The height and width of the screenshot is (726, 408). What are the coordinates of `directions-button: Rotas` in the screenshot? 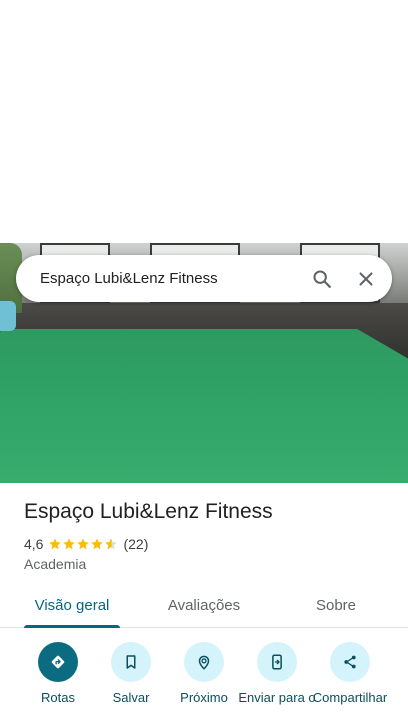 It's located at (58, 673).